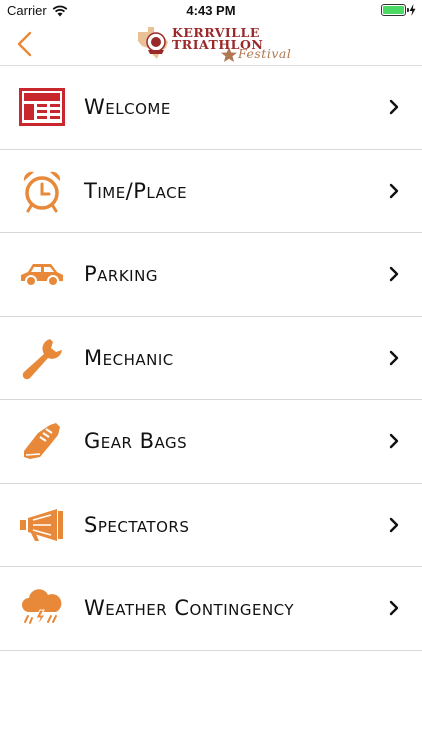 Image resolution: width=422 pixels, height=750 pixels. I want to click on nav-bar: KERRVILLE TRIATHLON Festival, so click(211, 44).